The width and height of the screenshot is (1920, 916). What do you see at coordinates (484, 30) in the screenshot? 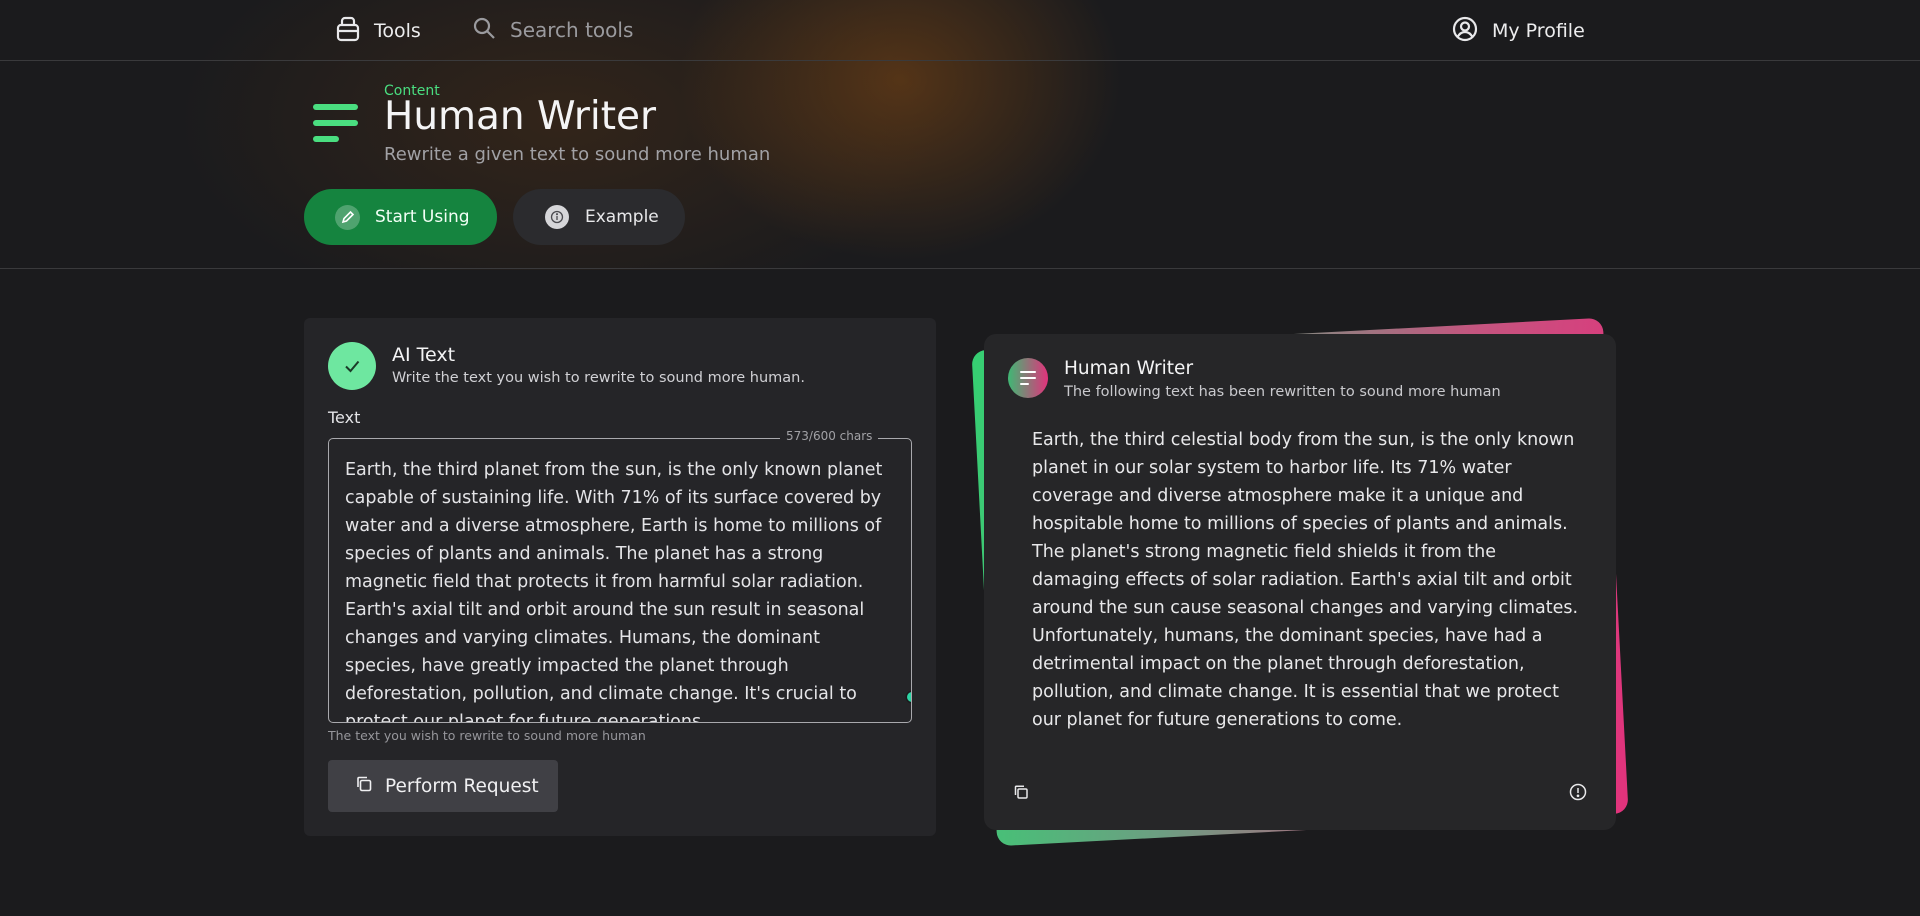
I see `search-icon` at bounding box center [484, 30].